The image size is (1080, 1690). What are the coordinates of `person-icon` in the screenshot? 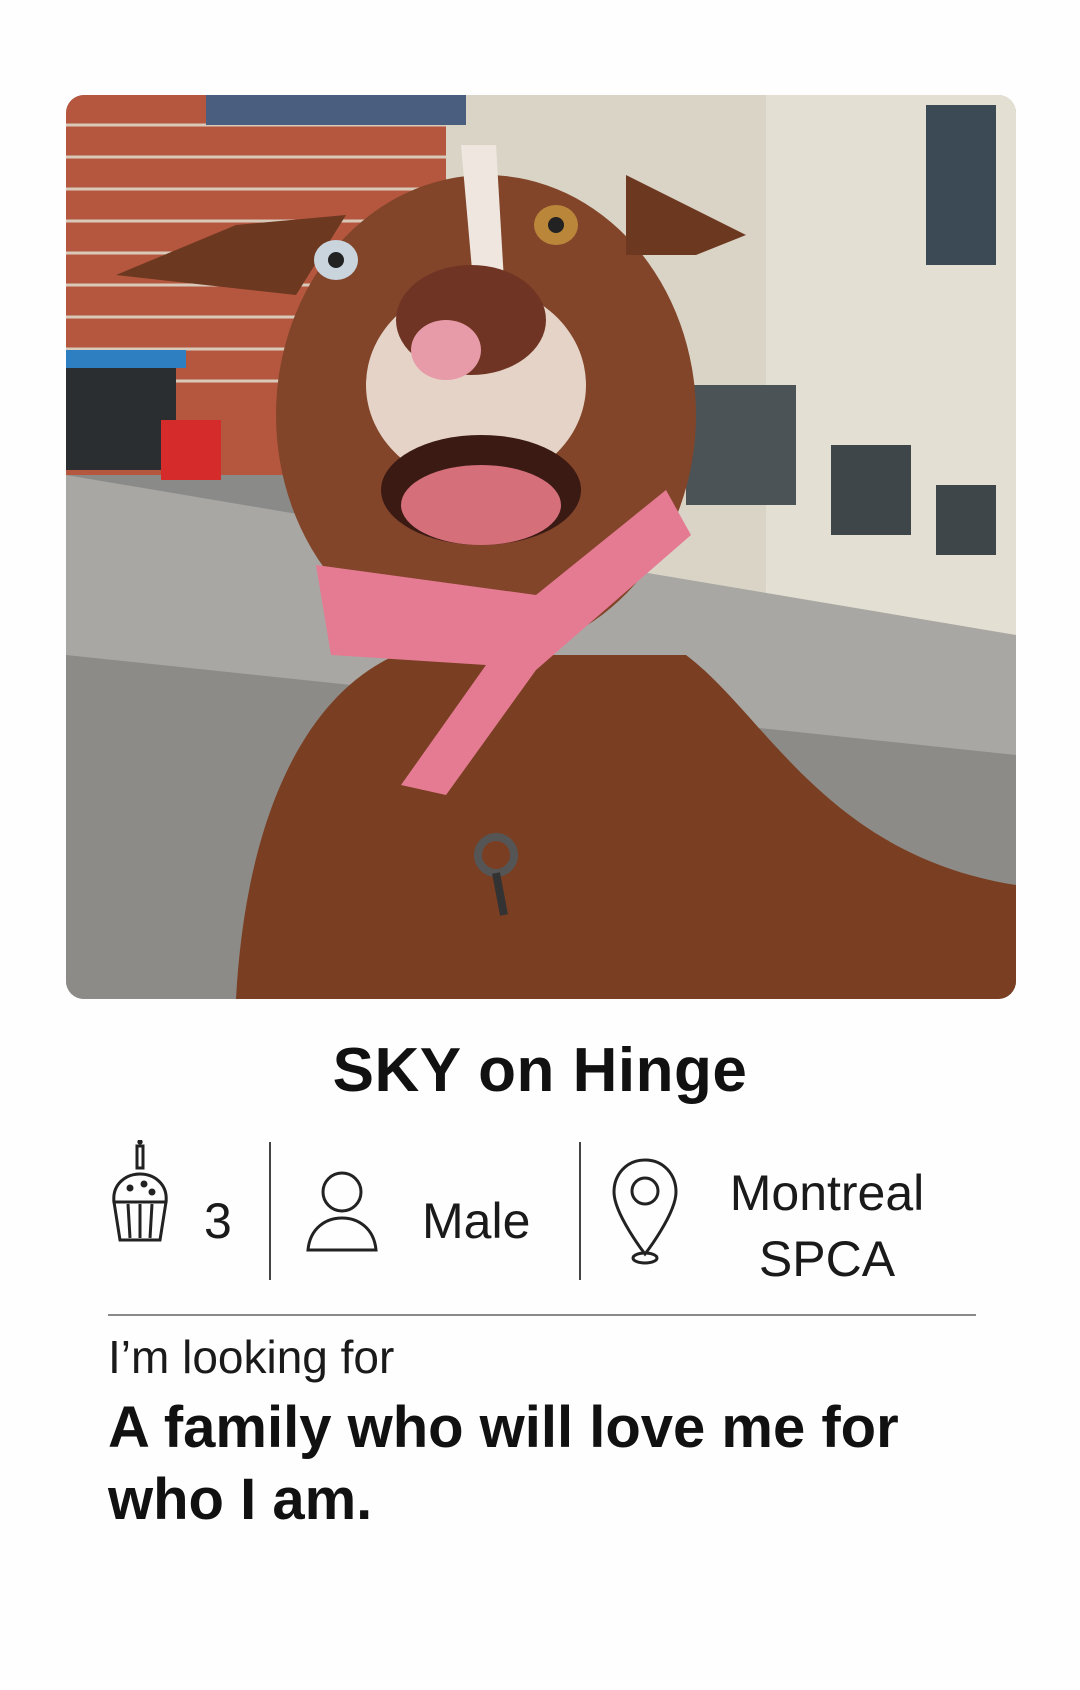 It's located at (342, 1211).